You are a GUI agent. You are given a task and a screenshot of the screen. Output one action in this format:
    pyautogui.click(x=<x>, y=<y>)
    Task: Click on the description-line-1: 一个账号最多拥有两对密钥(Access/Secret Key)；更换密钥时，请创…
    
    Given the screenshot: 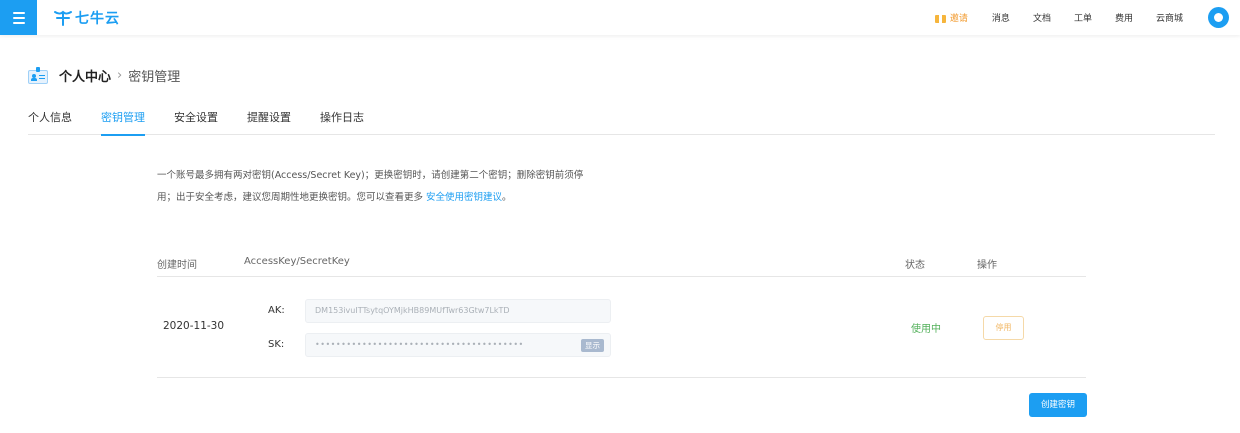 What is the action you would take?
    pyautogui.click(x=370, y=175)
    